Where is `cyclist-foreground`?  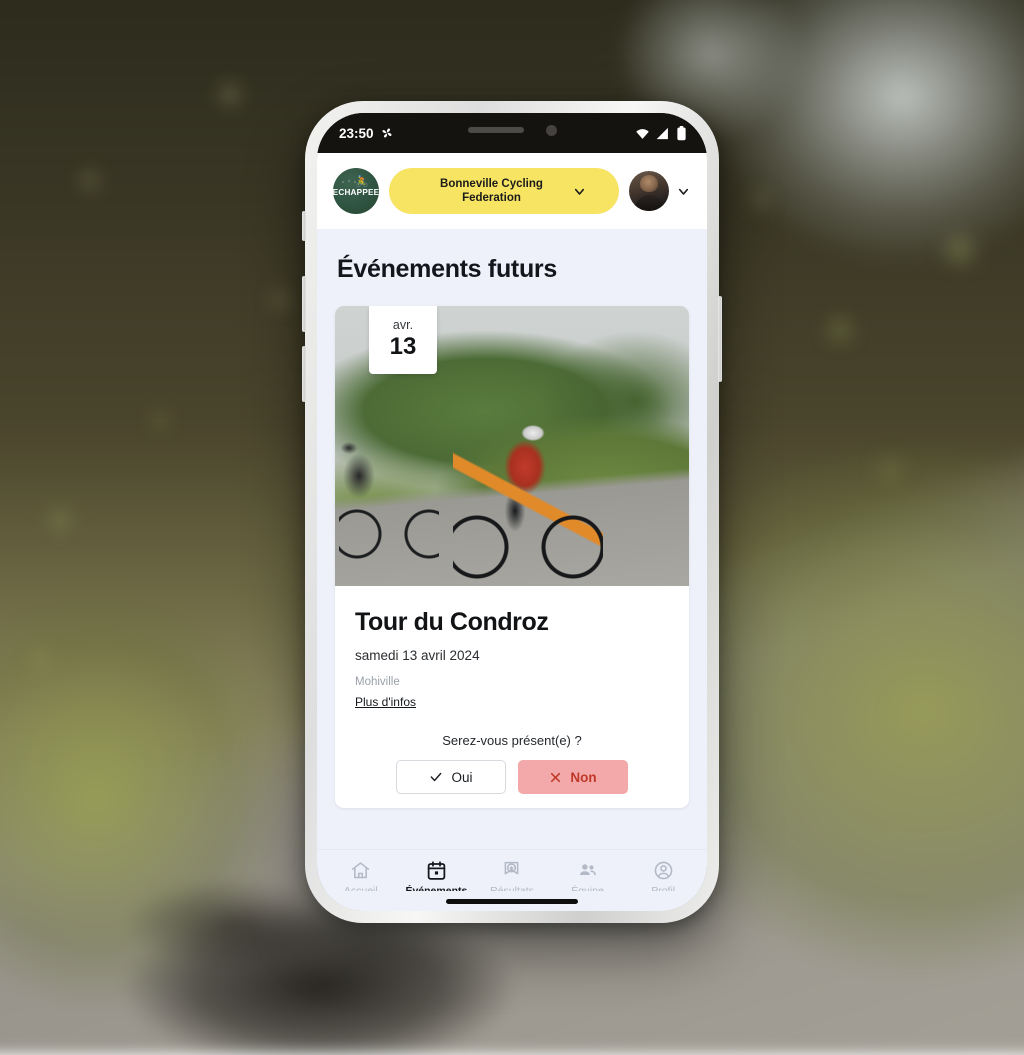
cyclist-foreground is located at coordinates (528, 501).